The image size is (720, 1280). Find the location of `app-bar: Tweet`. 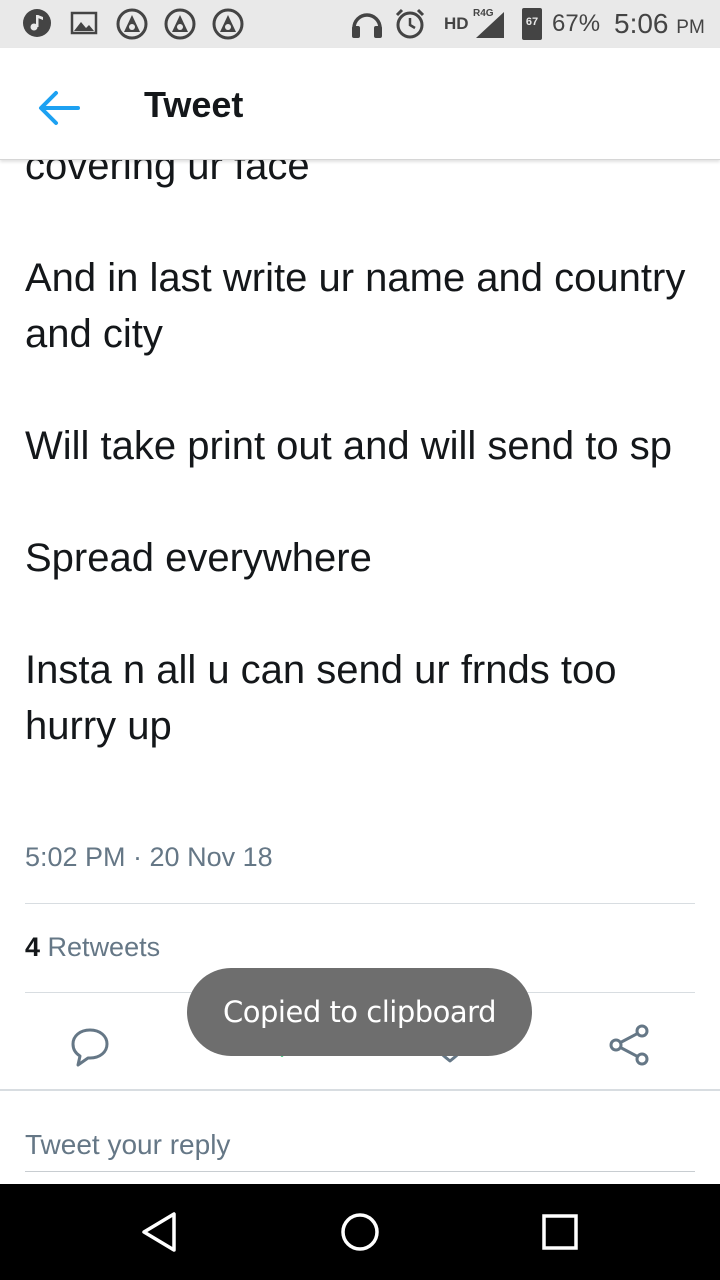

app-bar: Tweet is located at coordinates (360, 104).